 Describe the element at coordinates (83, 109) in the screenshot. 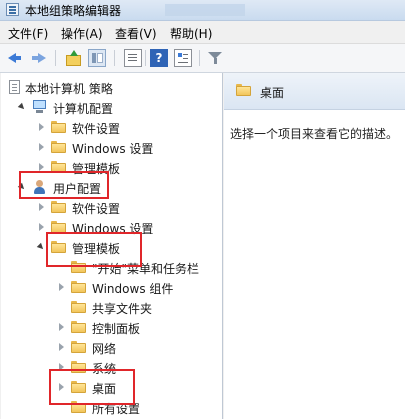

I see `tree-item-label: 计算机配置` at that location.